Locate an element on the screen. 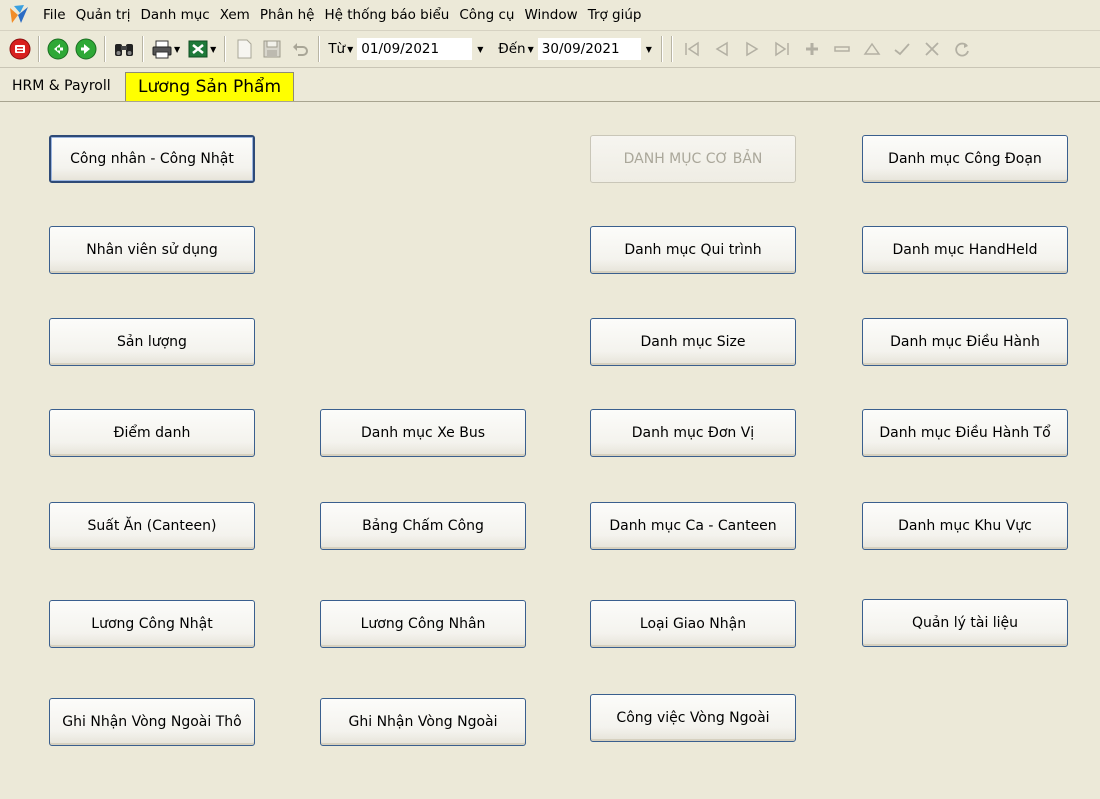 The width and height of the screenshot is (1100, 799). forward-button is located at coordinates (86, 49).